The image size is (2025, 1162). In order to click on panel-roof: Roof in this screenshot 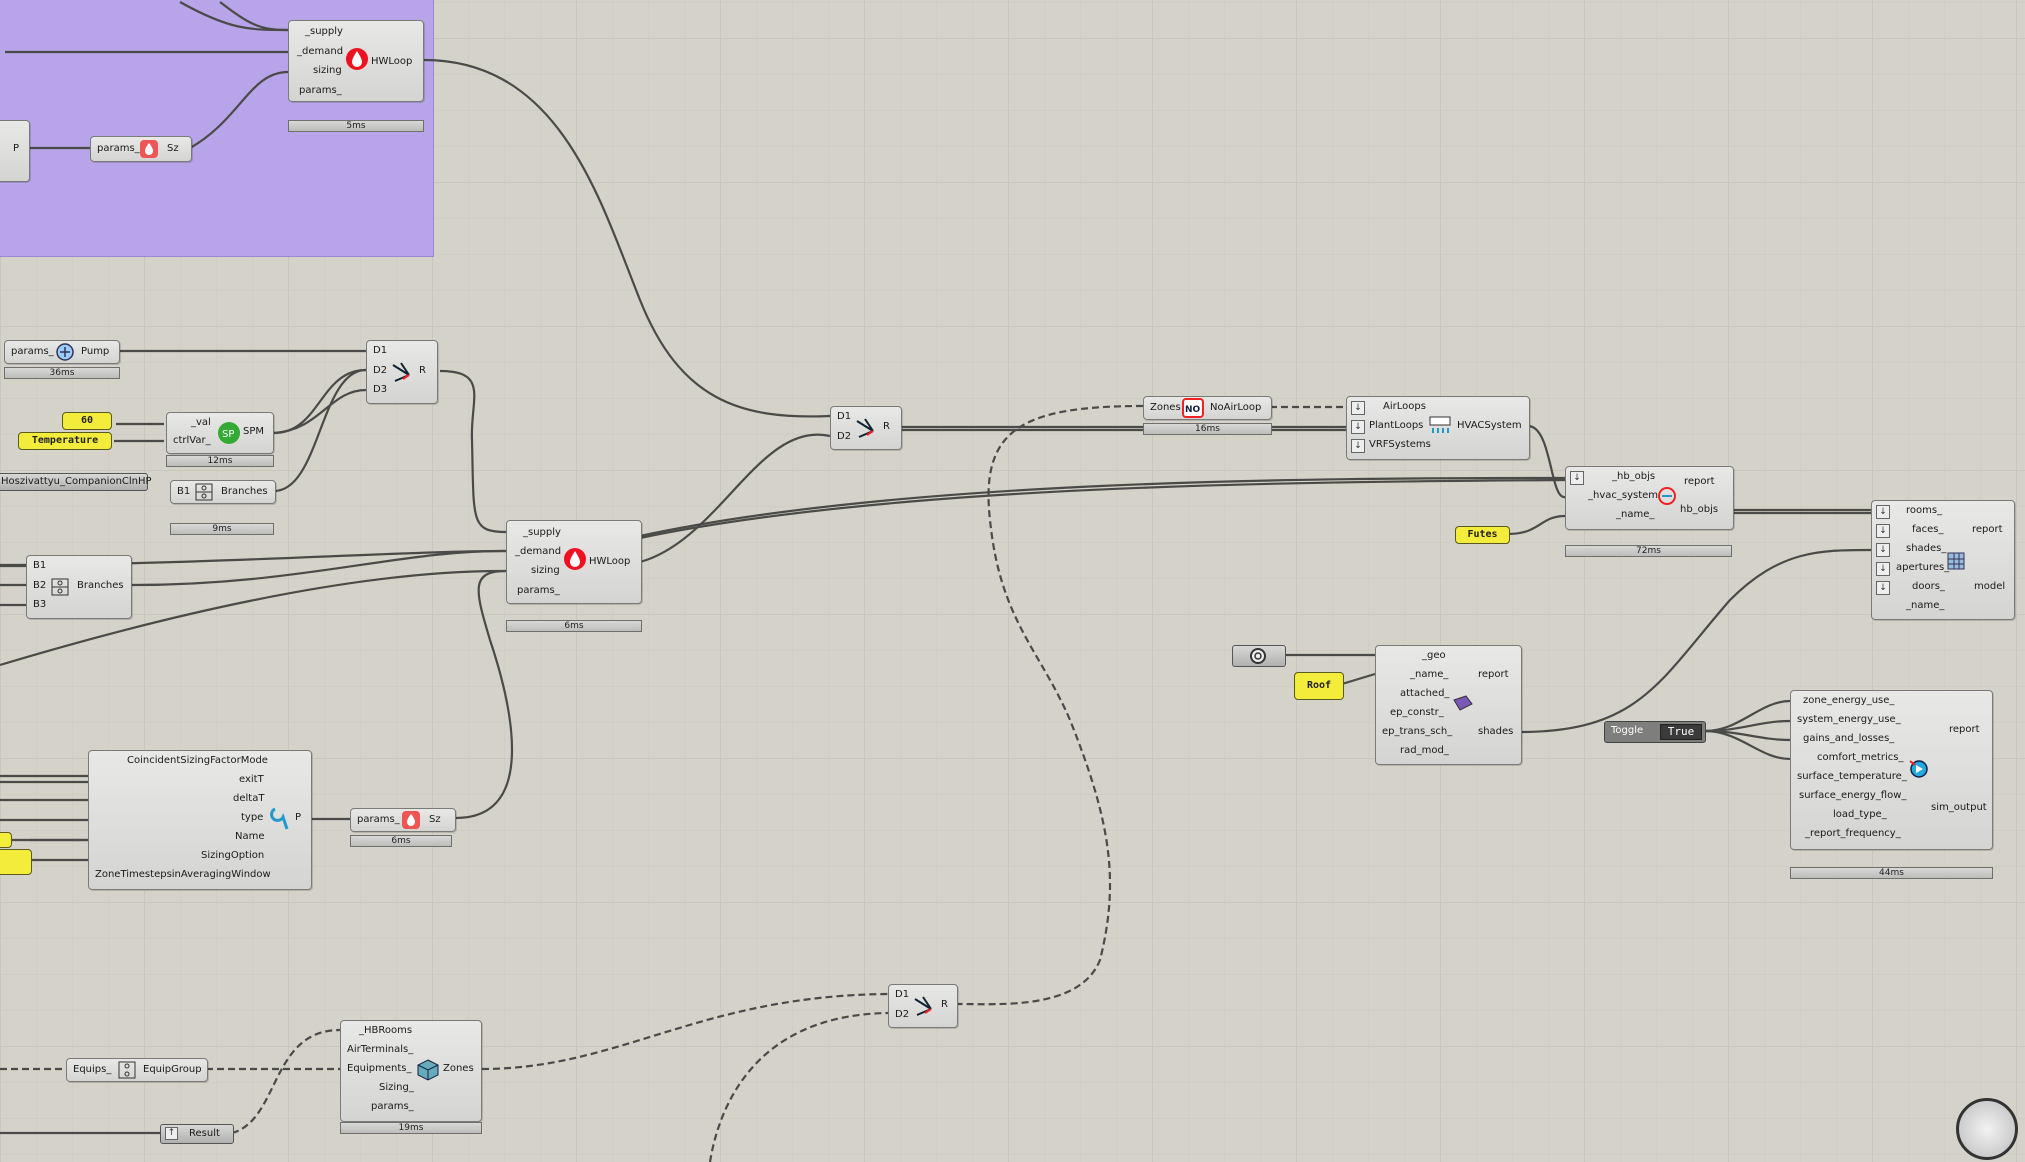, I will do `click(1319, 686)`.